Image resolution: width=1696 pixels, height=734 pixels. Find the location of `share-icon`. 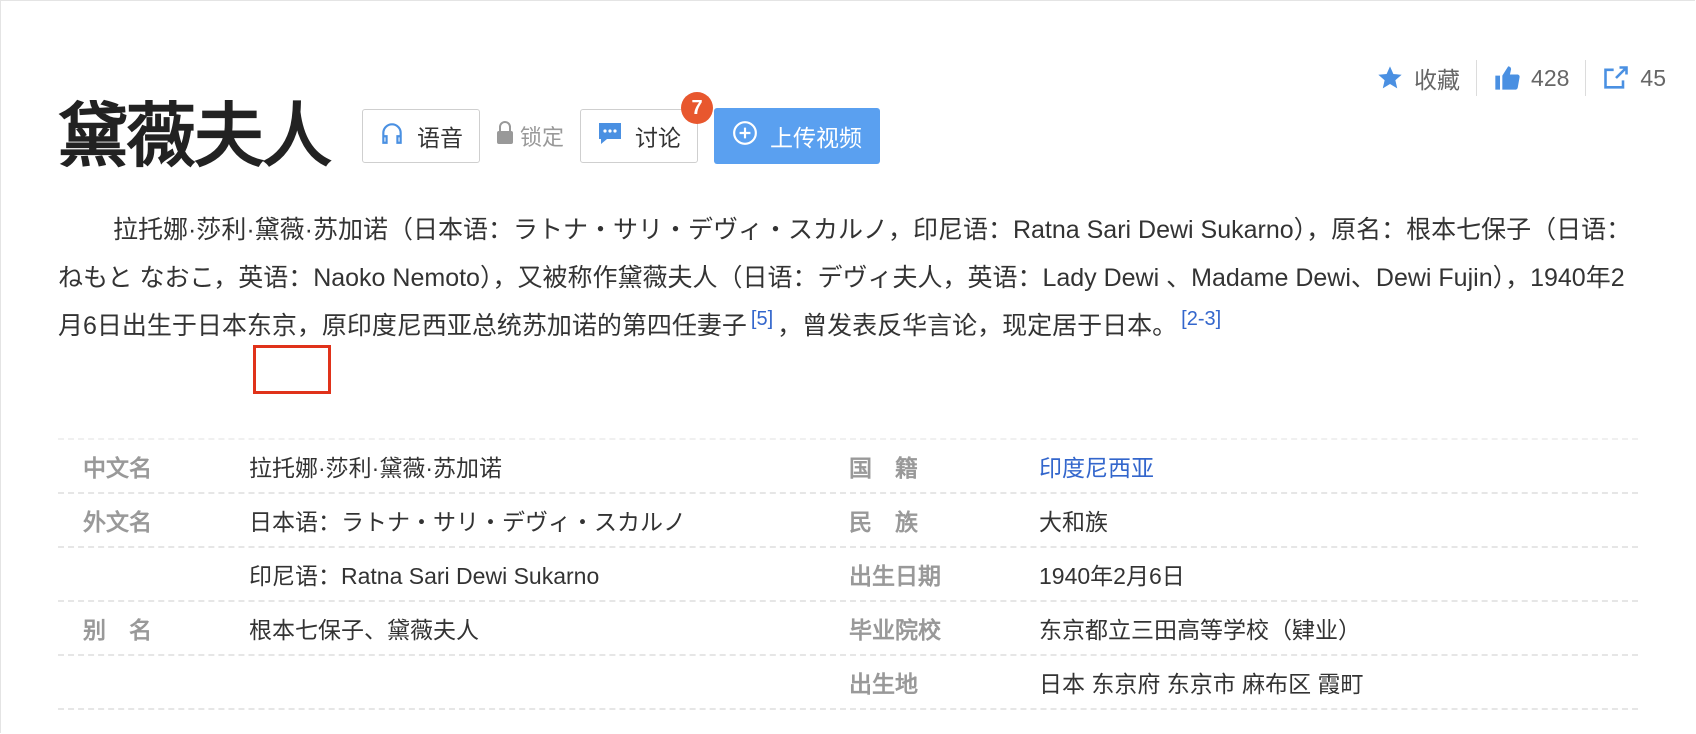

share-icon is located at coordinates (1616, 78).